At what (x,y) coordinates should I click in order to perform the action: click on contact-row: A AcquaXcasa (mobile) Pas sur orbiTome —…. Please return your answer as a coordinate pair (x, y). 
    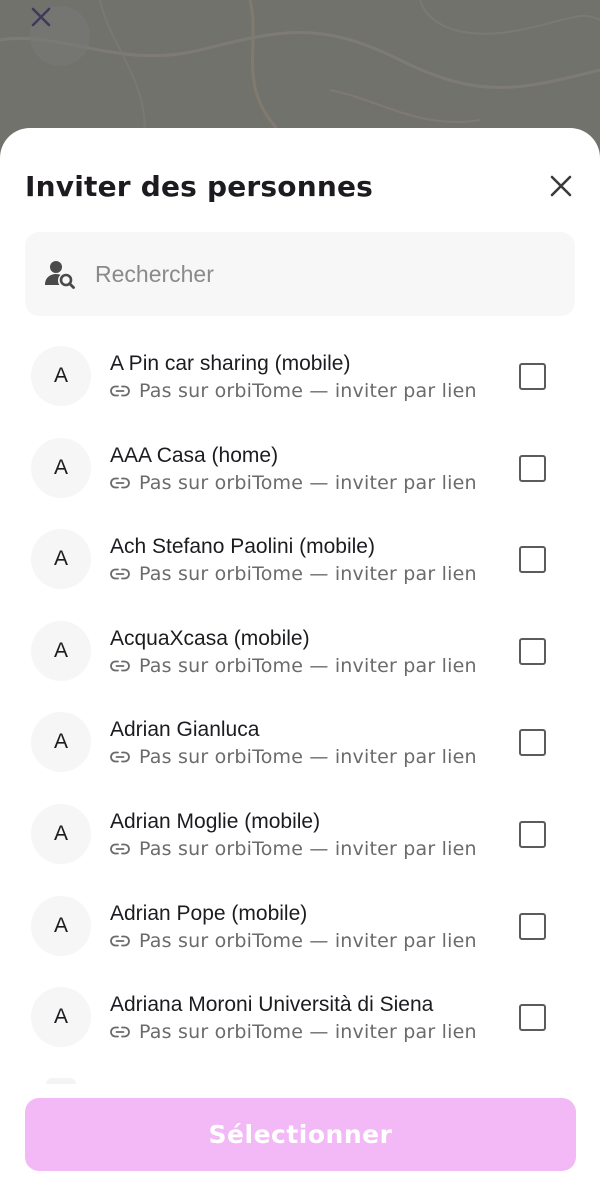
    Looking at the image, I should click on (300, 661).